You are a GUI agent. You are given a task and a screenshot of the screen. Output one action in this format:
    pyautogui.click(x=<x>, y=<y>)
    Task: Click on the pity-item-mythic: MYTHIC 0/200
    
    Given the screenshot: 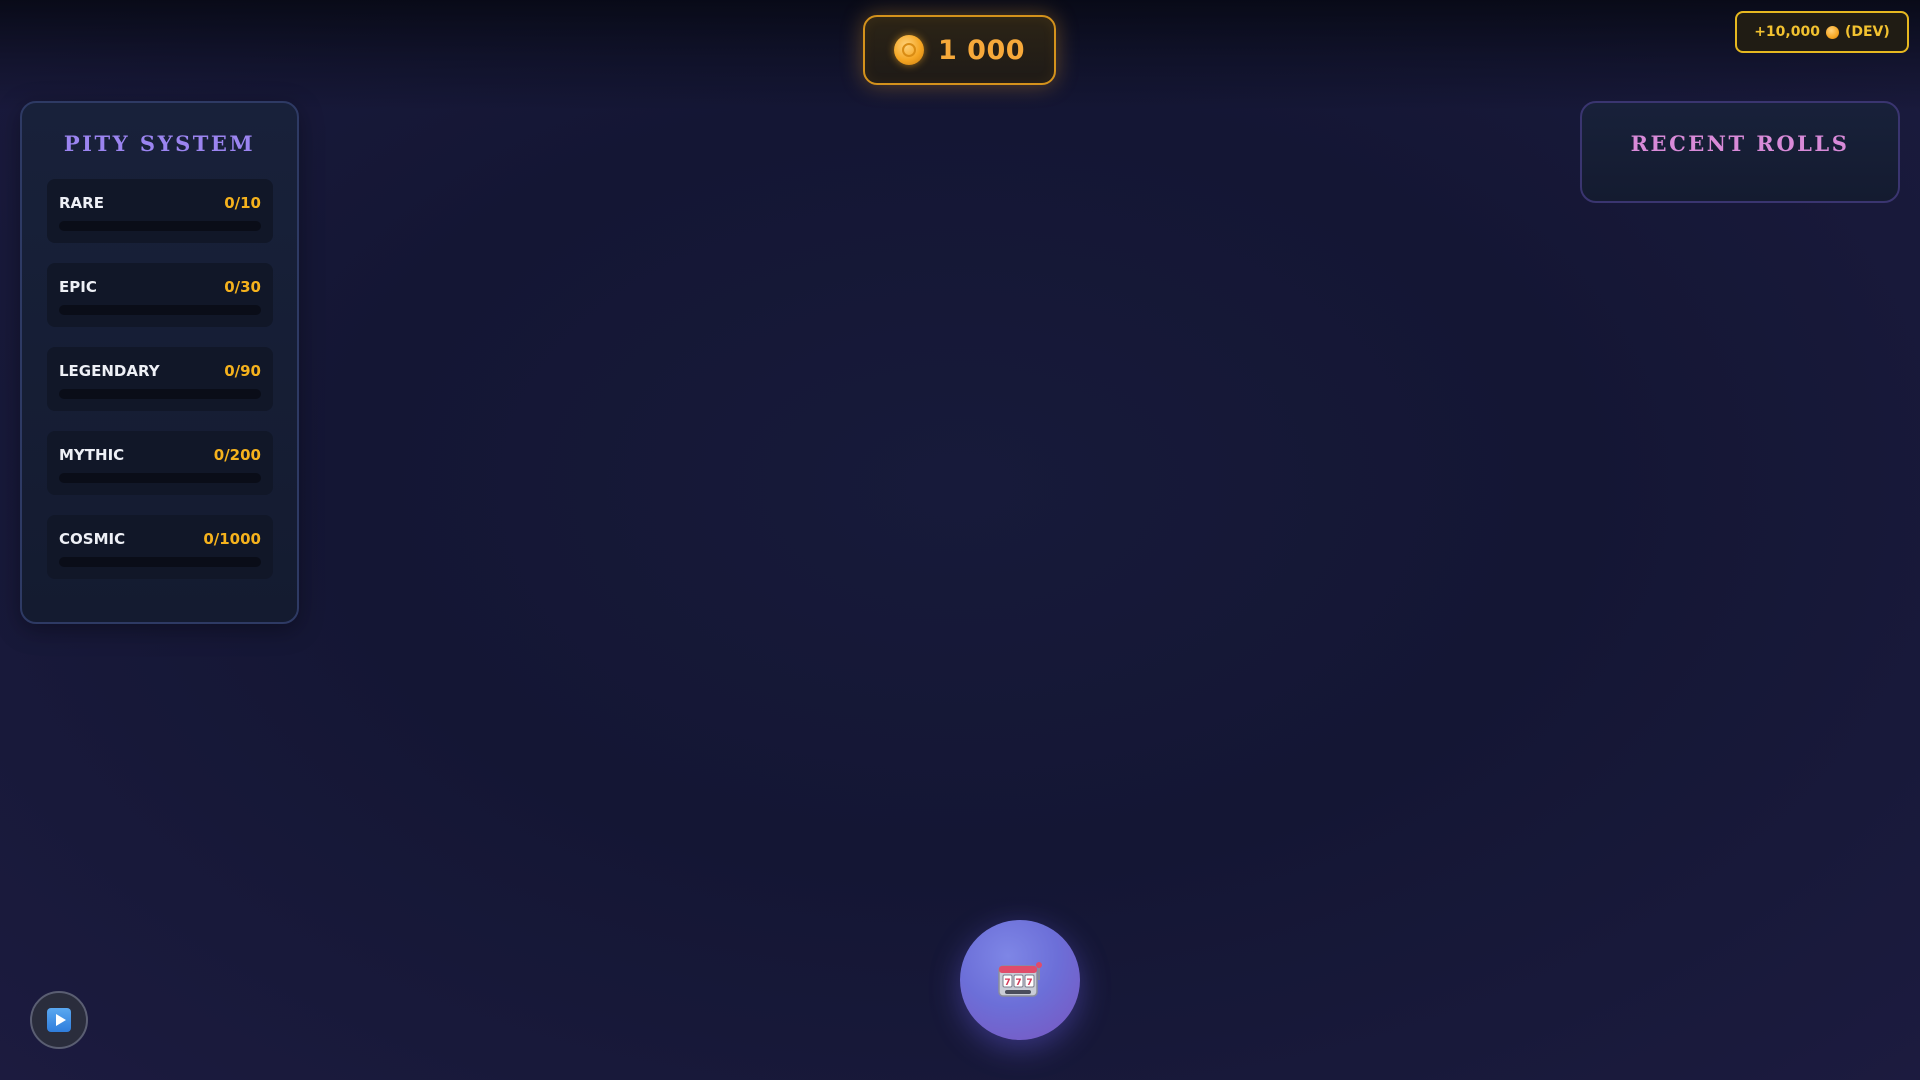 What is the action you would take?
    pyautogui.click(x=160, y=463)
    